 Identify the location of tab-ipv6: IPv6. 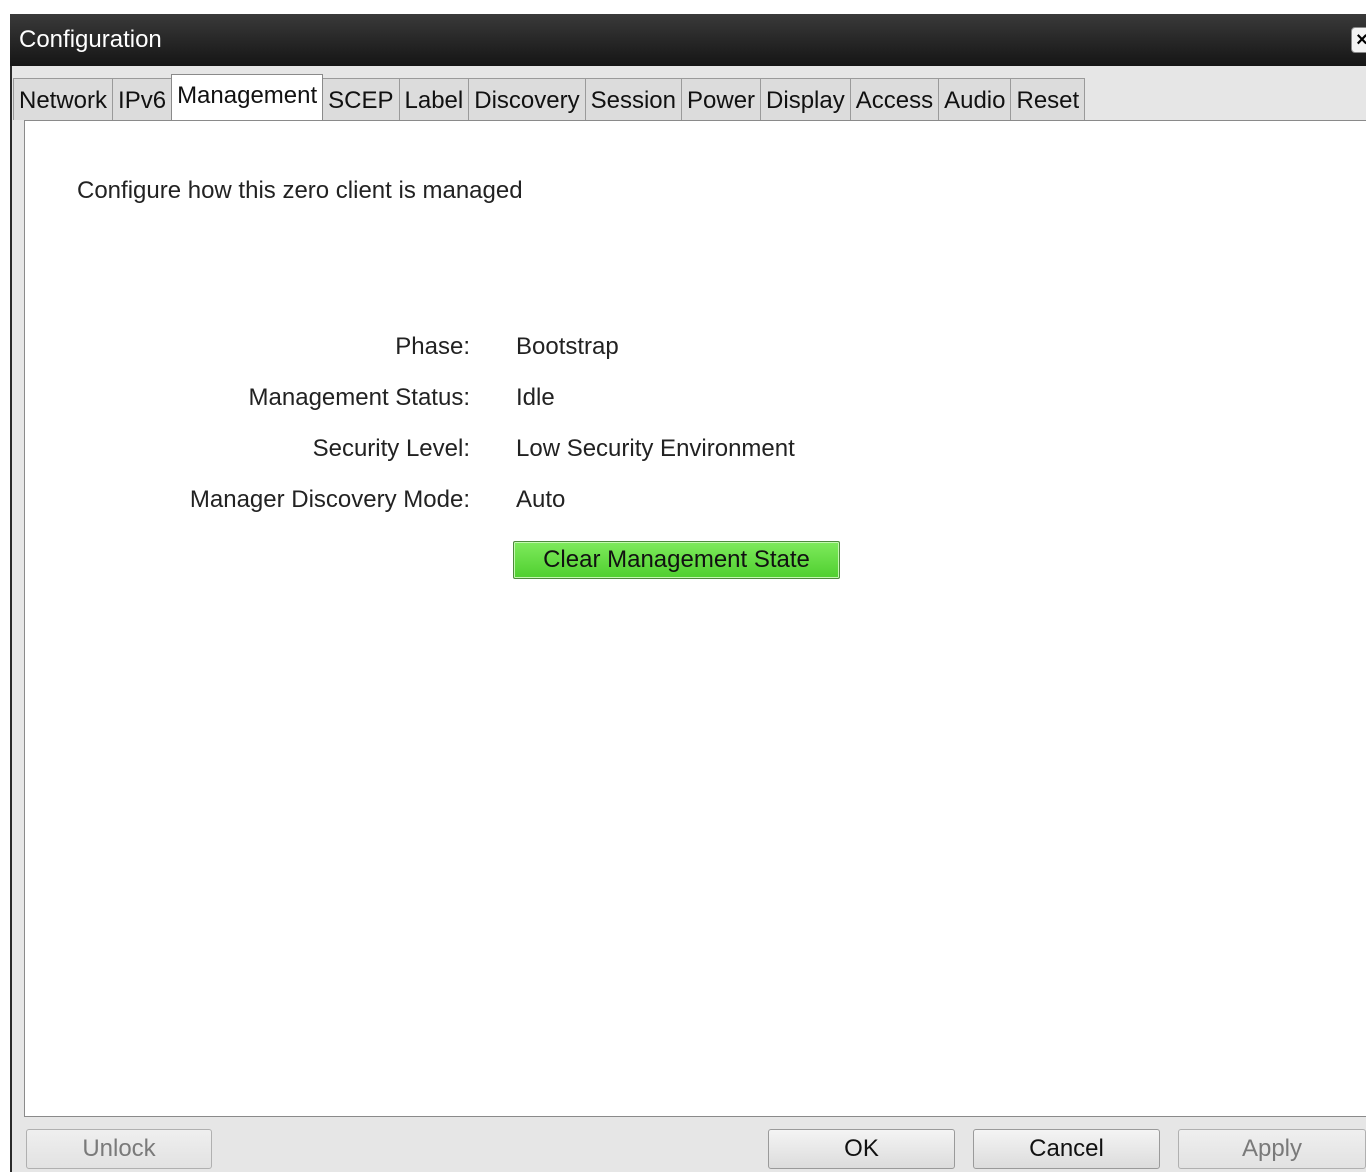
(142, 99).